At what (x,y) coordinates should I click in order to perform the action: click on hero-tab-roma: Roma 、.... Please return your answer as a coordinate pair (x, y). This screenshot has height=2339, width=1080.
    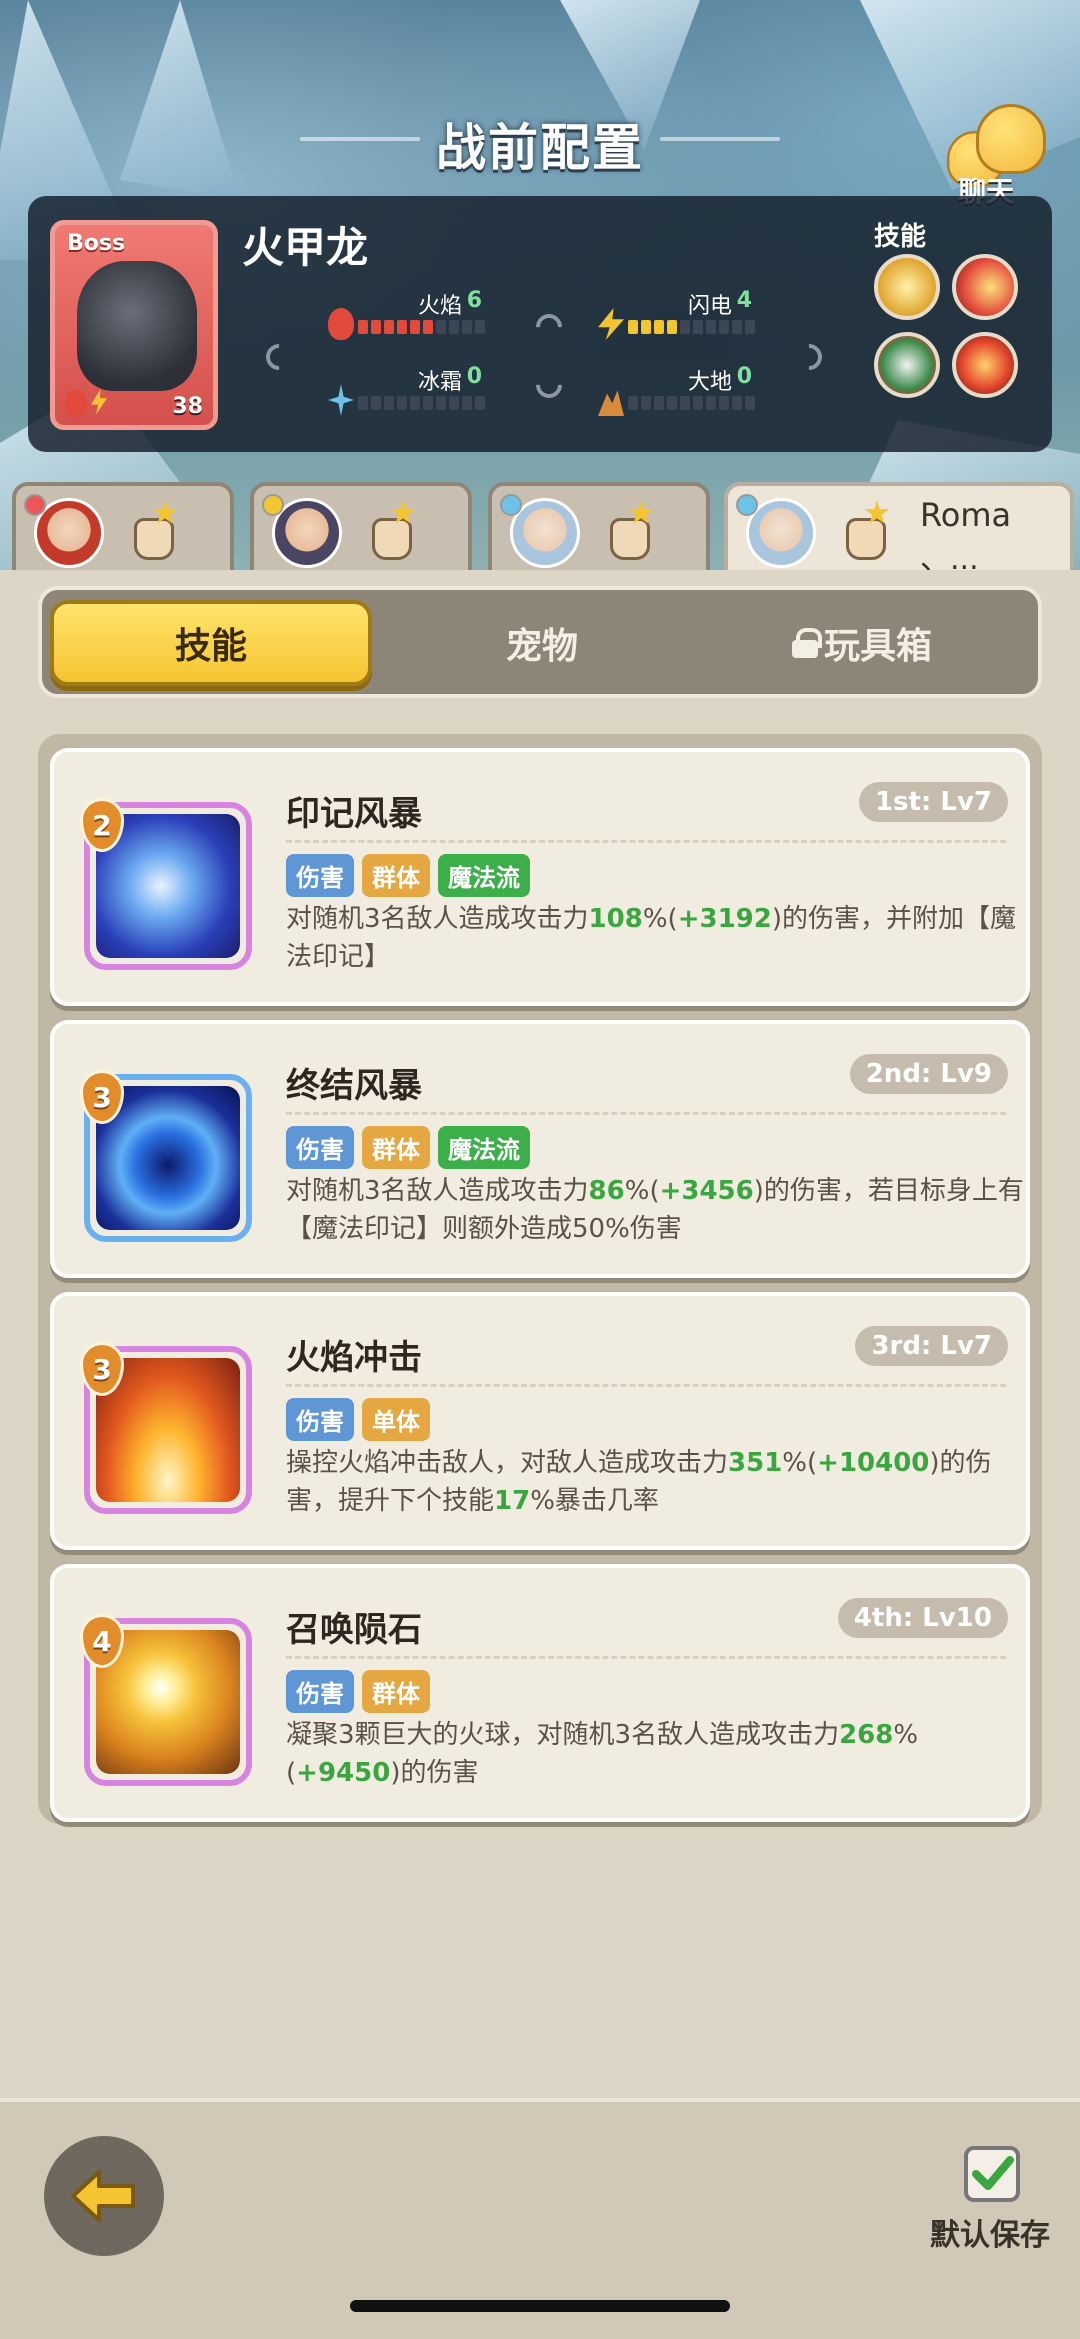
    Looking at the image, I should click on (899, 532).